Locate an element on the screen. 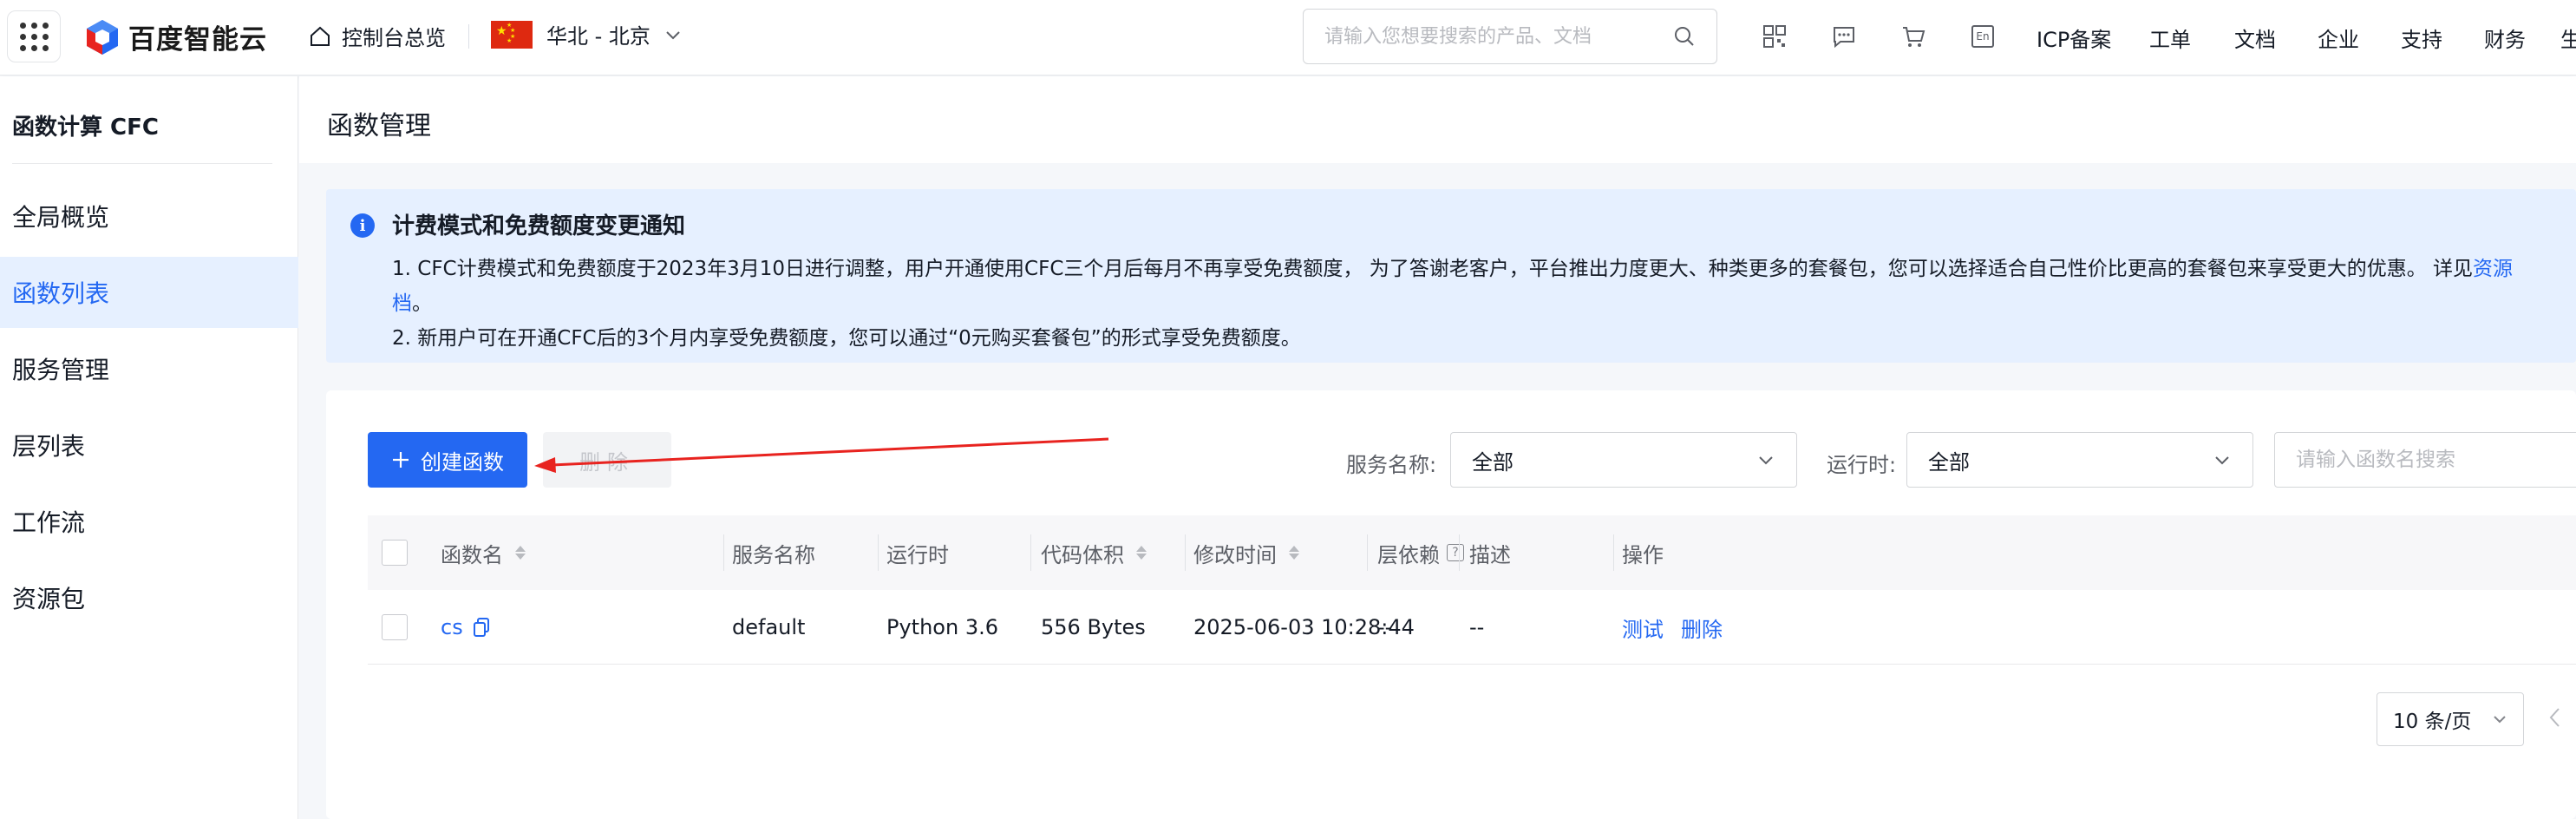  copy-icon is located at coordinates (481, 627).